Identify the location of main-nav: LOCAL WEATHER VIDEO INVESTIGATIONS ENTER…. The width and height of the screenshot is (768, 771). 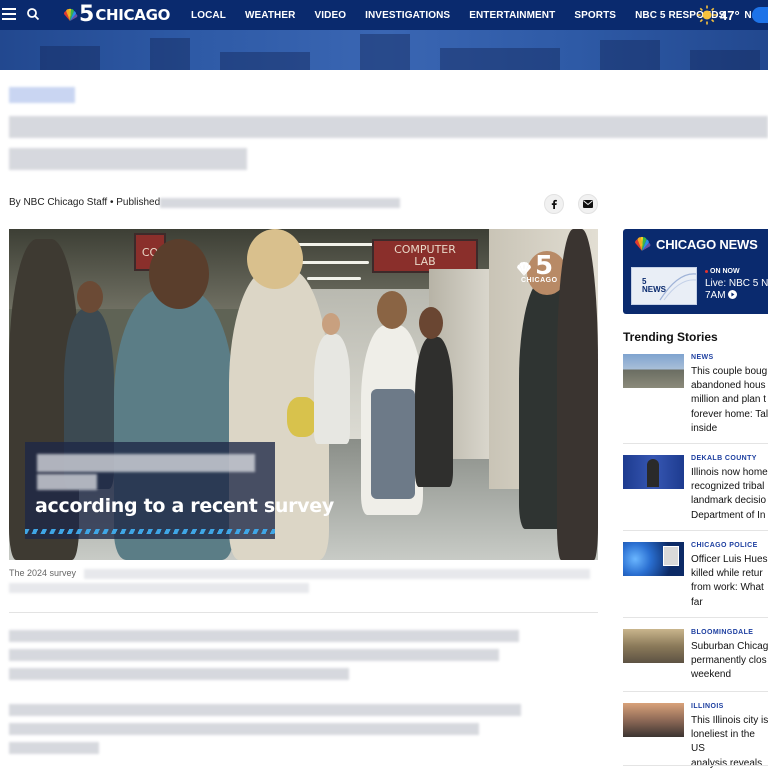
(475, 15).